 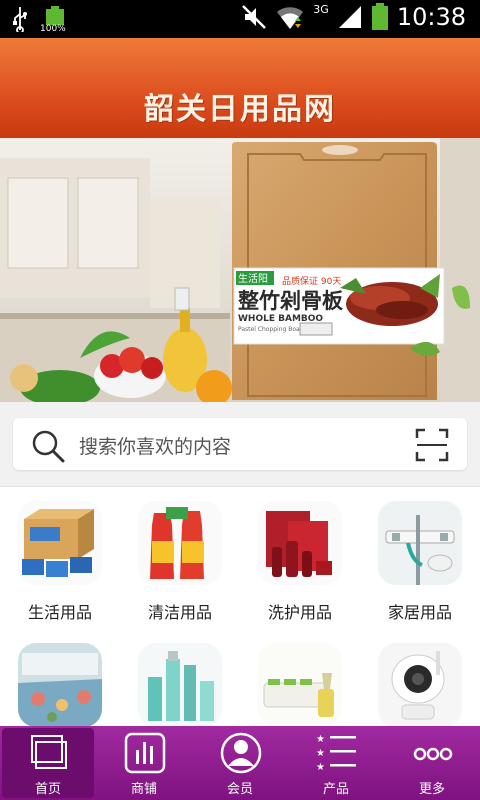 What do you see at coordinates (431, 17) in the screenshot?
I see `clock: 10:38` at bounding box center [431, 17].